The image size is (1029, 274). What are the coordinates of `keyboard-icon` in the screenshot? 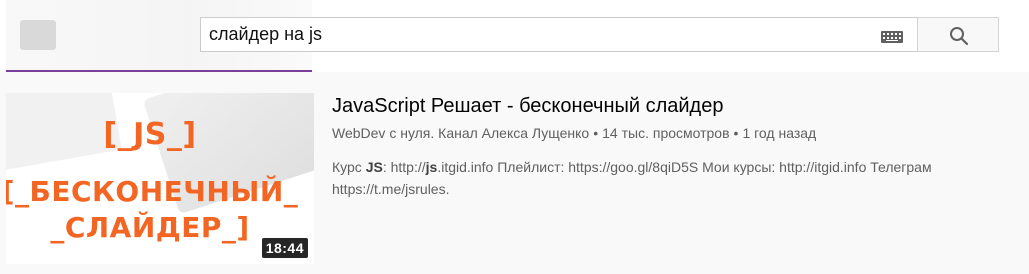 It's located at (892, 37).